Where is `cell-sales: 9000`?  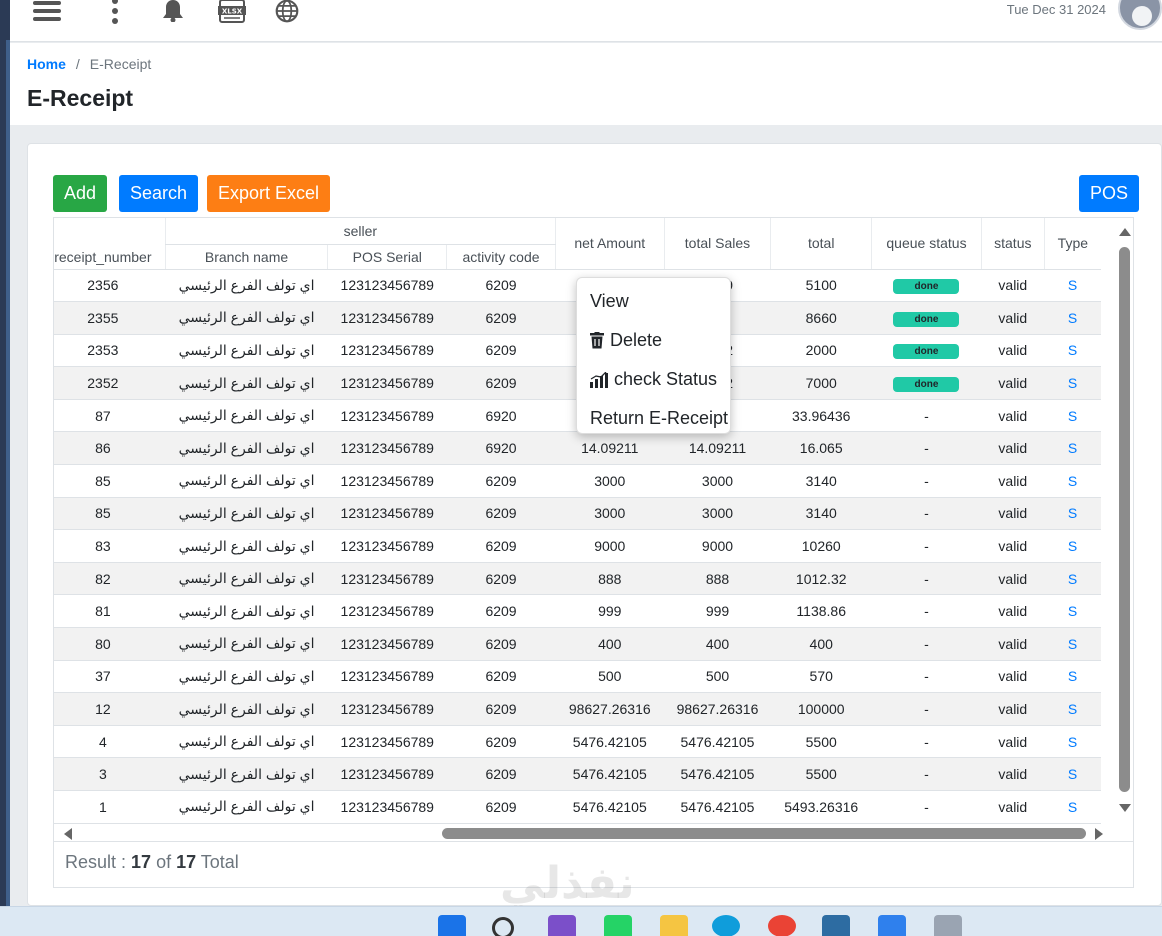 cell-sales: 9000 is located at coordinates (717, 546).